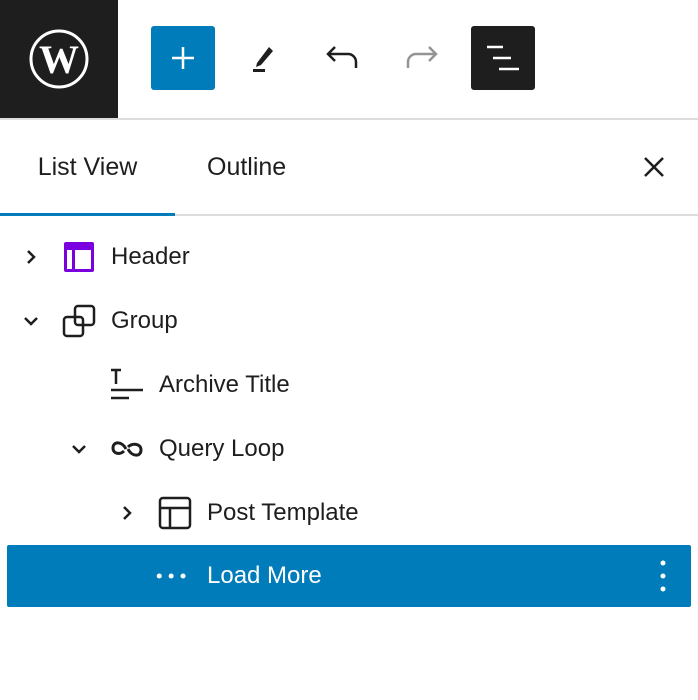 The height and width of the screenshot is (700, 698). I want to click on group-icon, so click(79, 321).